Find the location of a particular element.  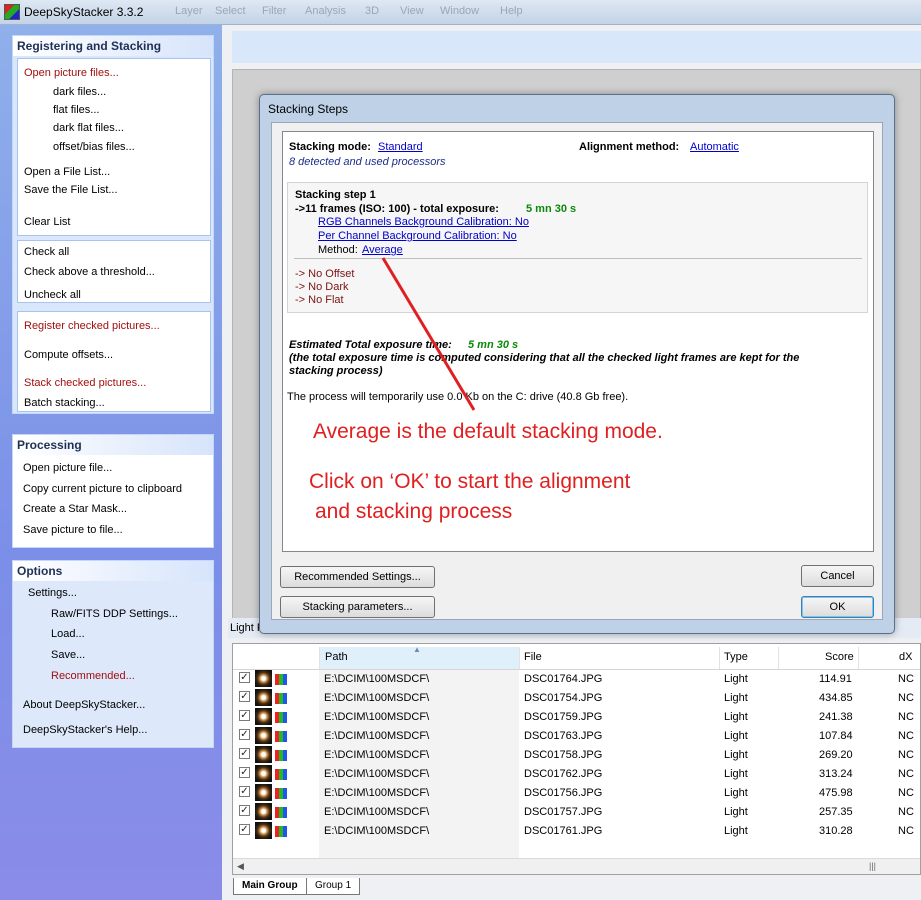

cell-score: 269.20 is located at coordinates (836, 755).